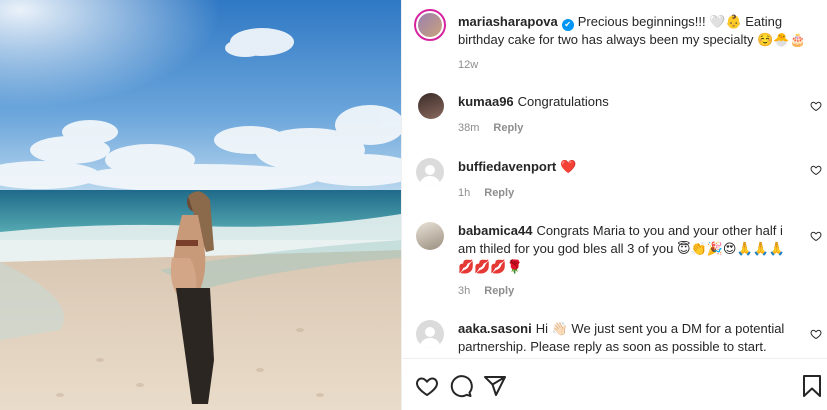 Image resolution: width=827 pixels, height=410 pixels. What do you see at coordinates (508, 21) in the screenshot?
I see `author-username: mariasharapova` at bounding box center [508, 21].